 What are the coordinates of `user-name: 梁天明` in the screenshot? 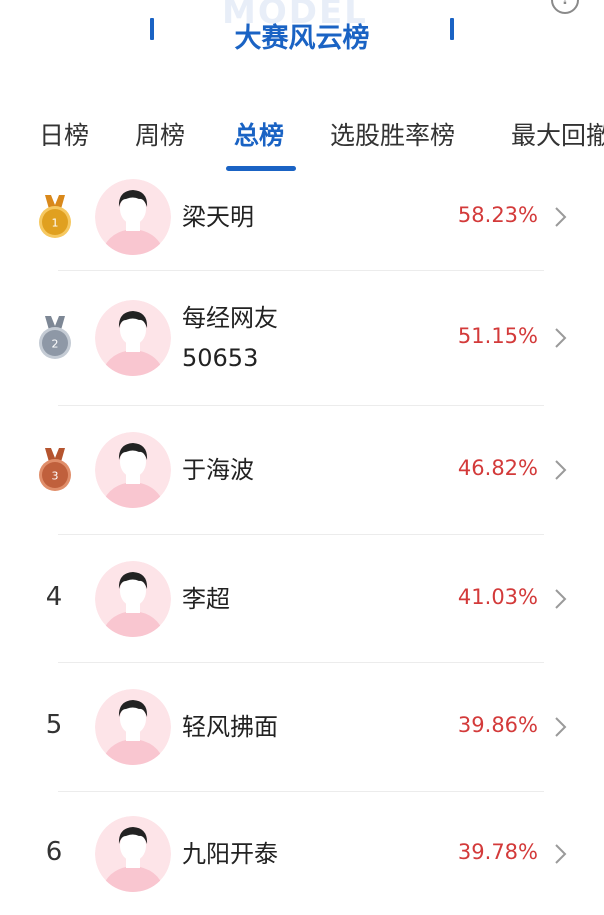 It's located at (218, 217).